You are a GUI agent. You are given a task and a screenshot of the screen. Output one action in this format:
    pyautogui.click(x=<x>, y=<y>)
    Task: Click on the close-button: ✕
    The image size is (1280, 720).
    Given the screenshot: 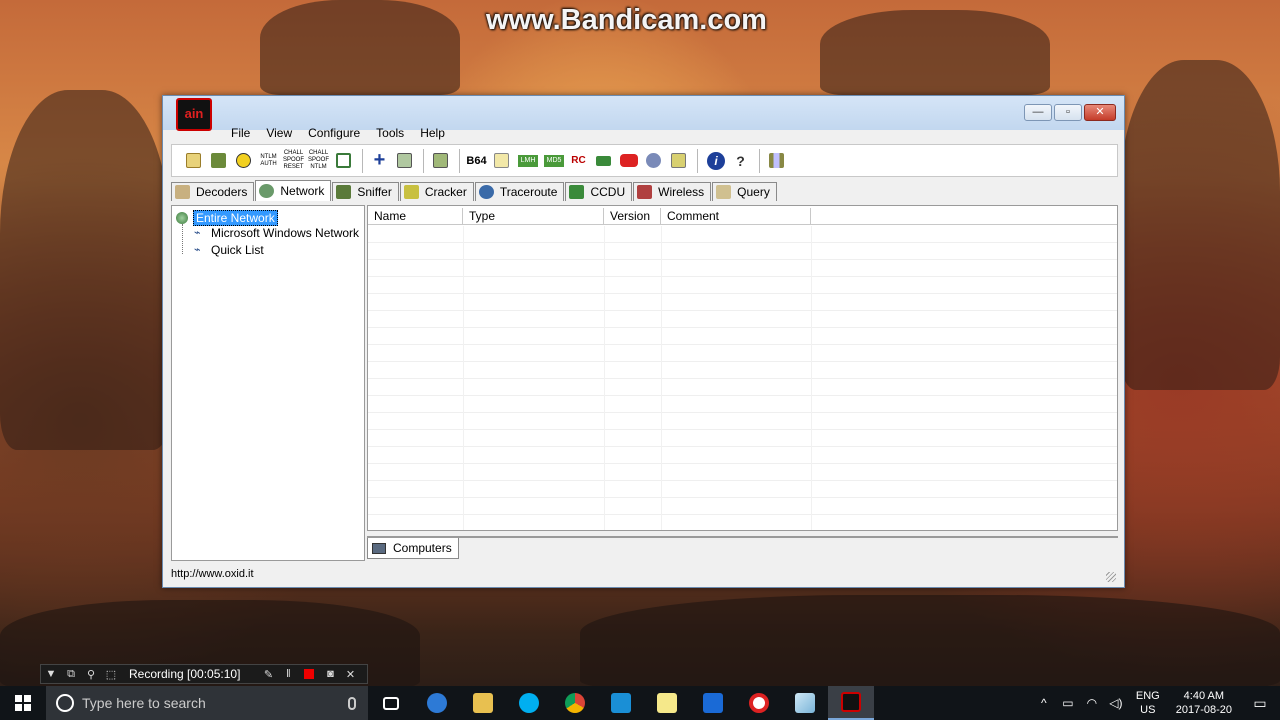 What is the action you would take?
    pyautogui.click(x=1100, y=112)
    